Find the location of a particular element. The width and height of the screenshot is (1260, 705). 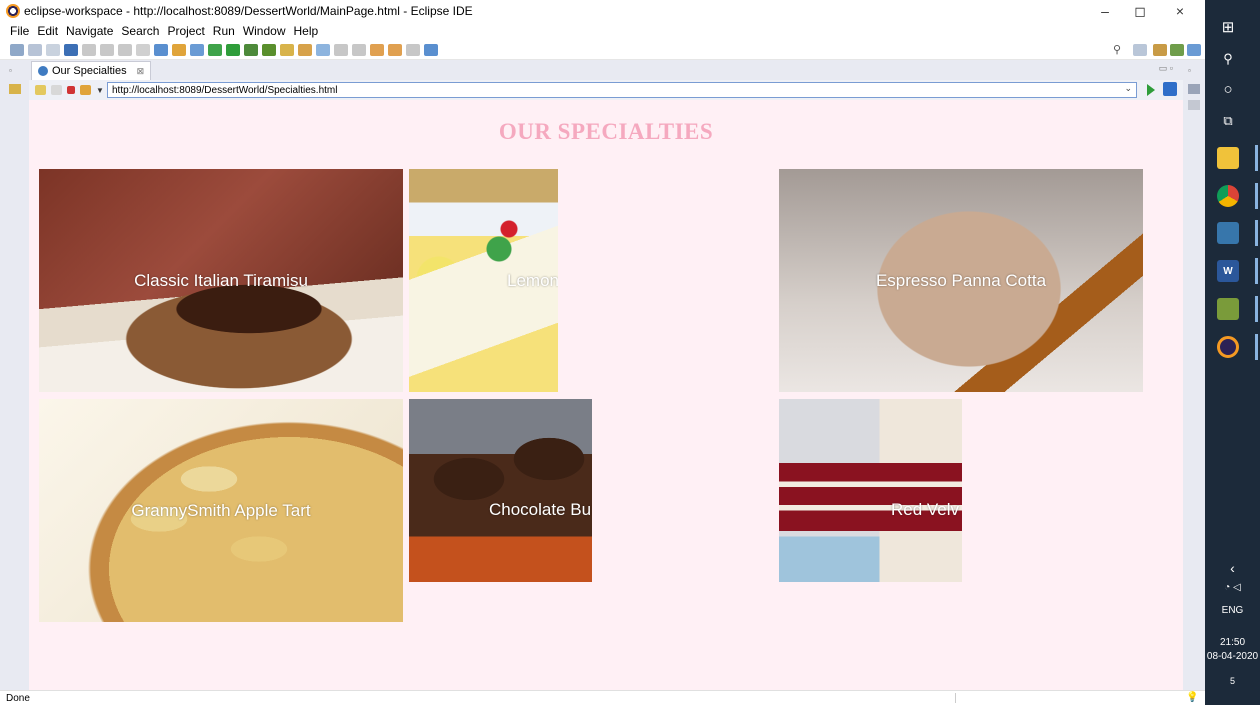

save-all-icon is located at coordinates (53, 49).